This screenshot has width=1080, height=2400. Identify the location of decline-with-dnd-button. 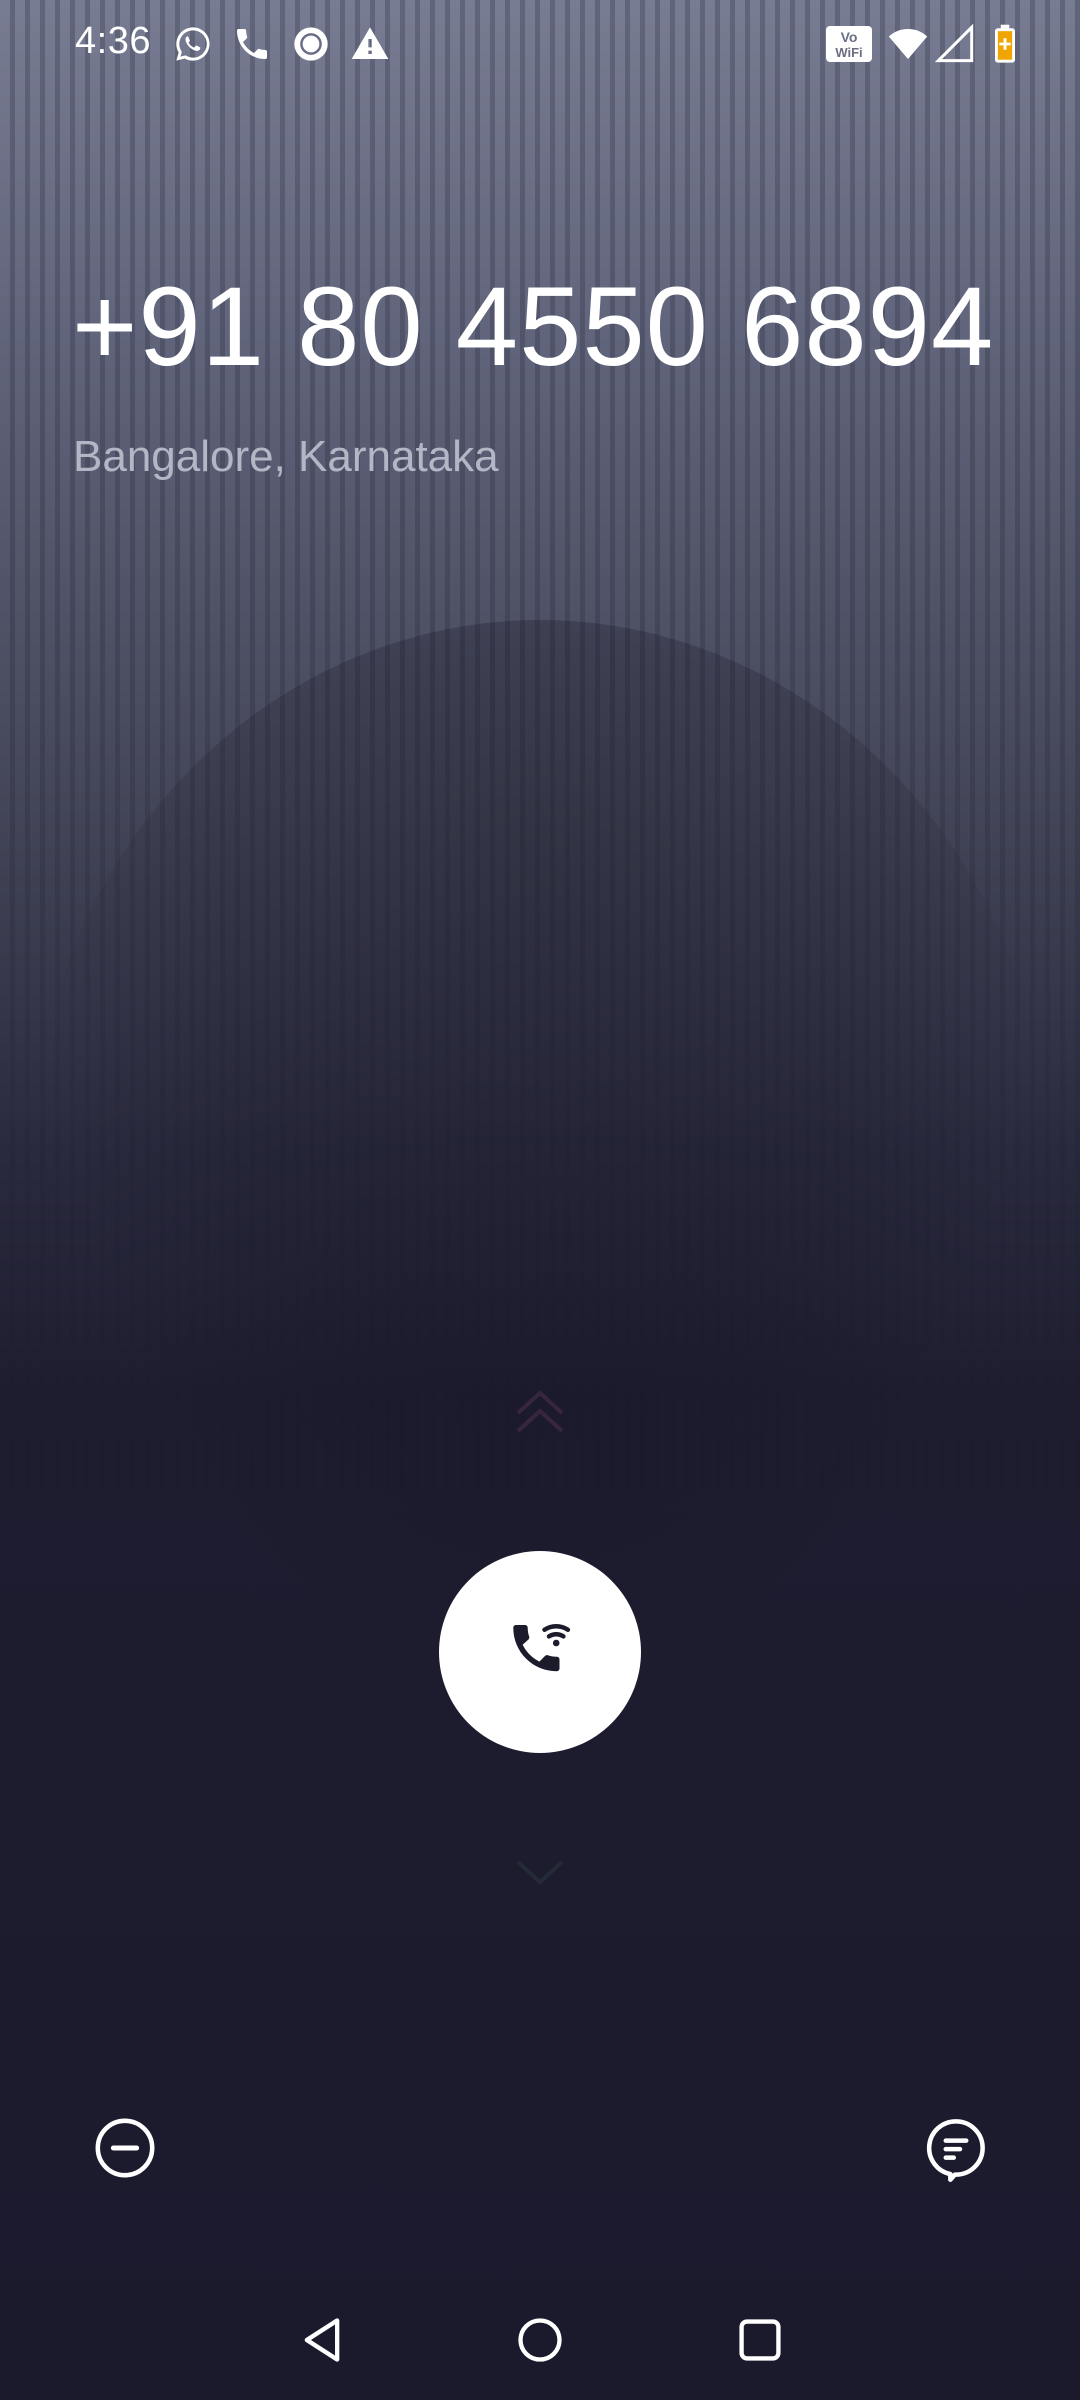
(125, 2148).